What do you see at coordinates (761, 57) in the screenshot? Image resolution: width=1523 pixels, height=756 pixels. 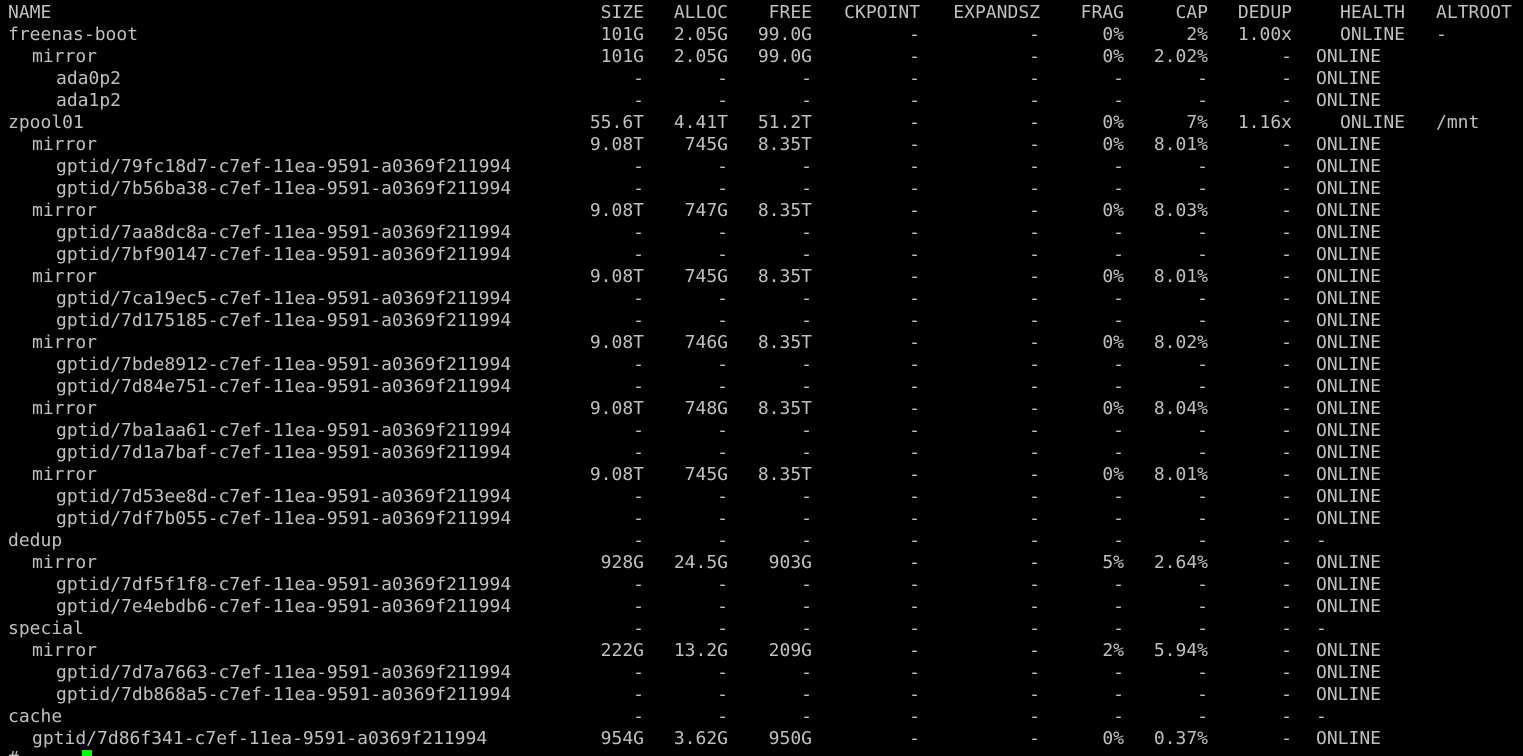 I see `table-row: mirror 101G 2.05G 99.0G - - 0% 2.02% - ONLINE` at bounding box center [761, 57].